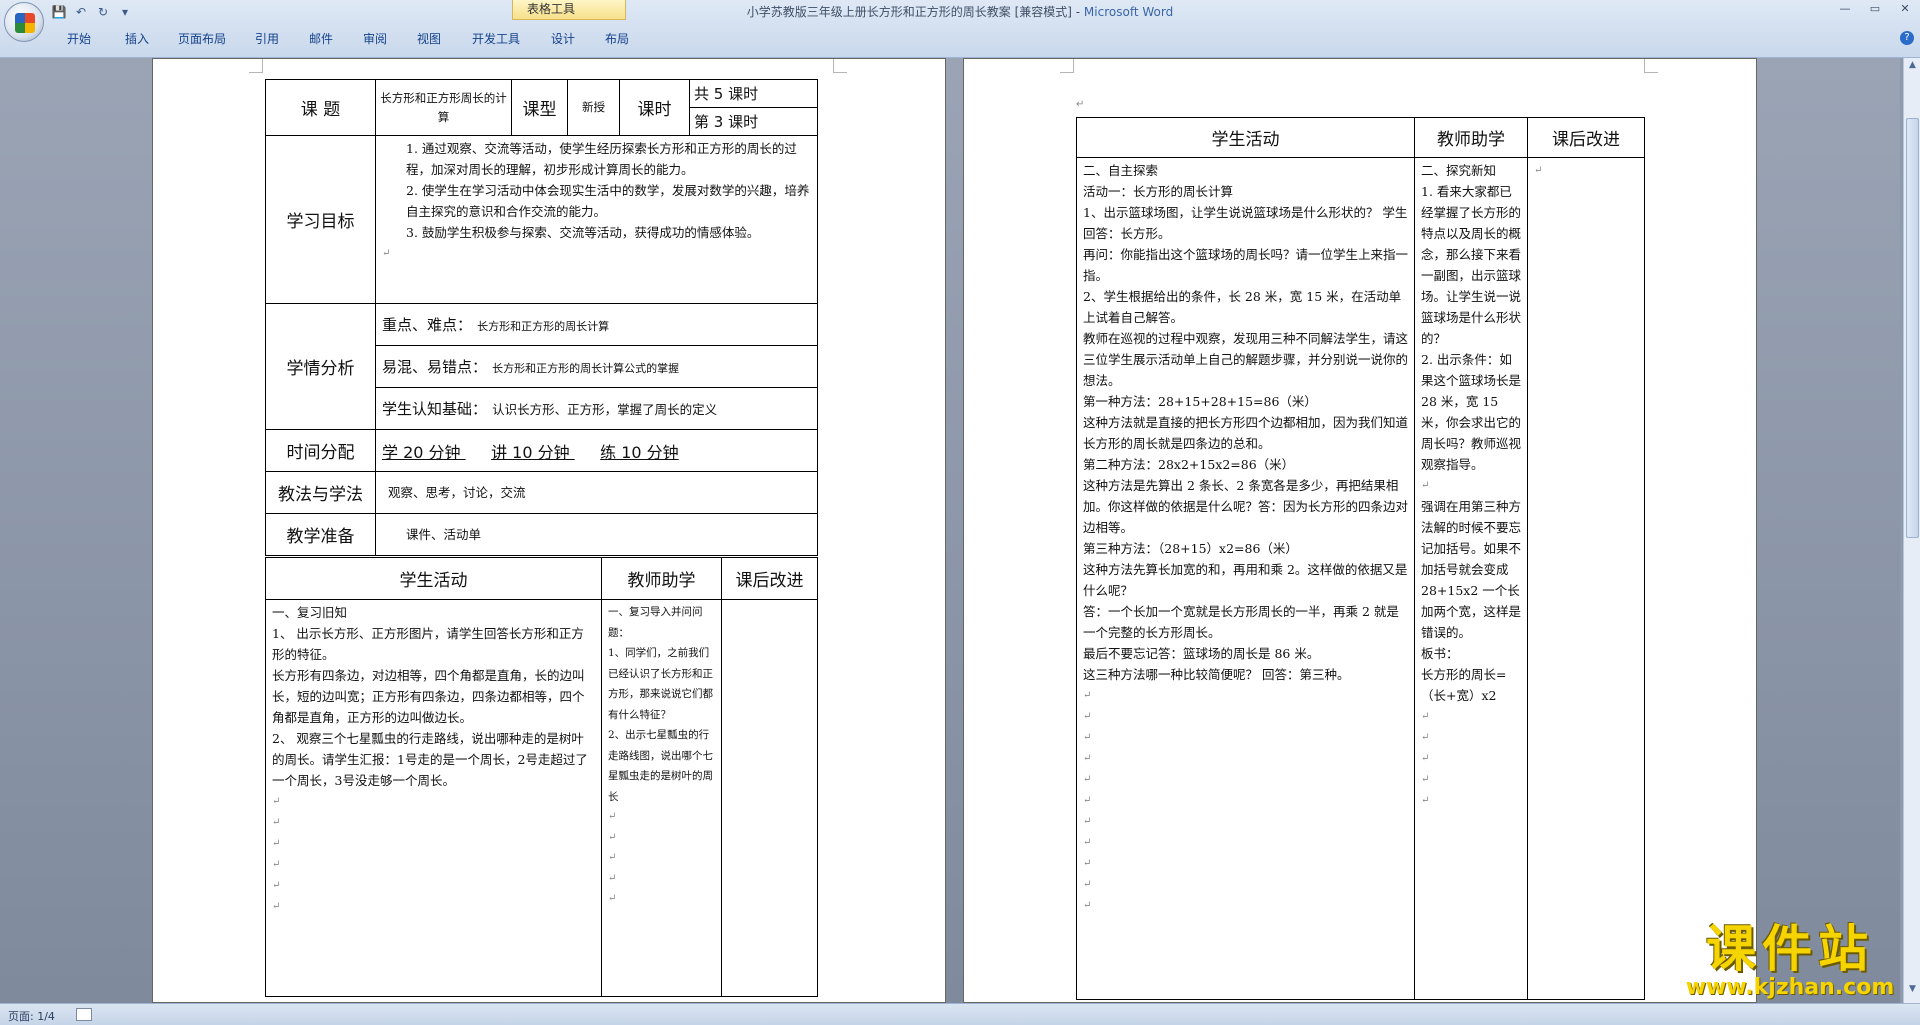 Image resolution: width=1920 pixels, height=1025 pixels. I want to click on redo-icon: ↻, so click(103, 12).